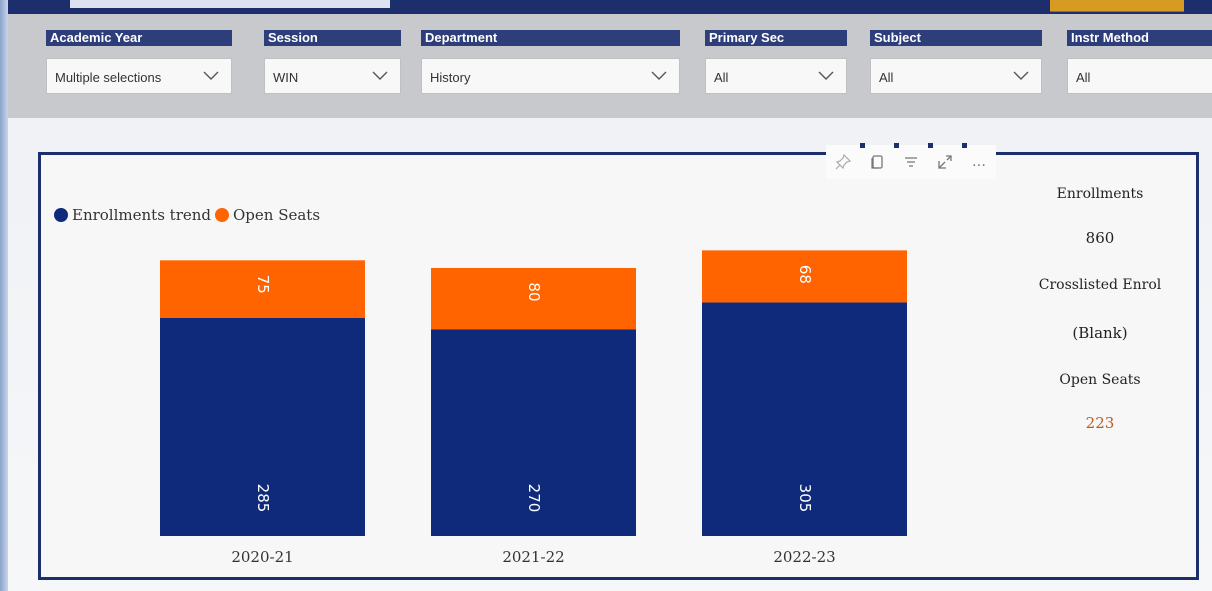 This screenshot has width=1212, height=591. Describe the element at coordinates (534, 291) in the screenshot. I see `data-label-open-seats: 80` at that location.